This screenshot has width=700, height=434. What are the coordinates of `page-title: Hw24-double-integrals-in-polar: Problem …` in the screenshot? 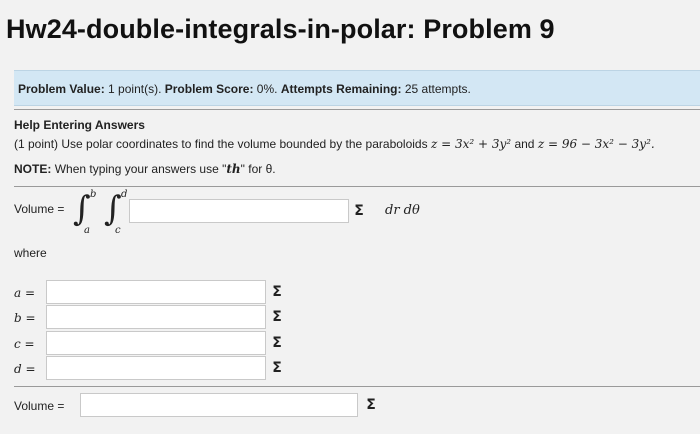 It's located at (280, 29).